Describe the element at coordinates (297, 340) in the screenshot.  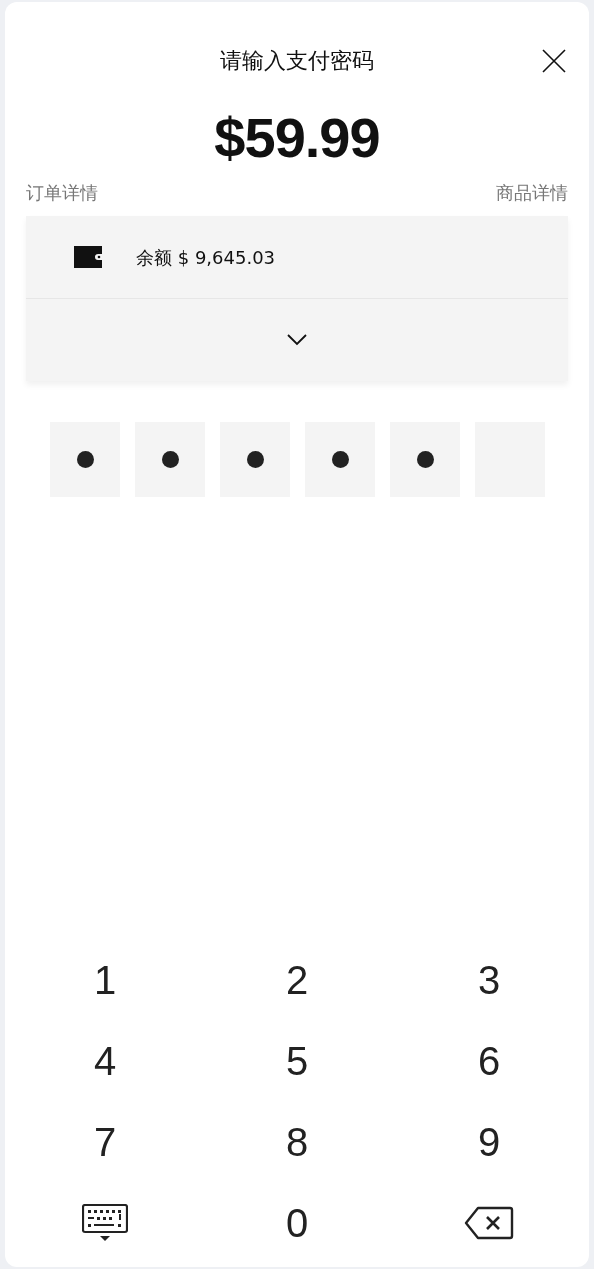
I see `chevron-down-icon` at that location.